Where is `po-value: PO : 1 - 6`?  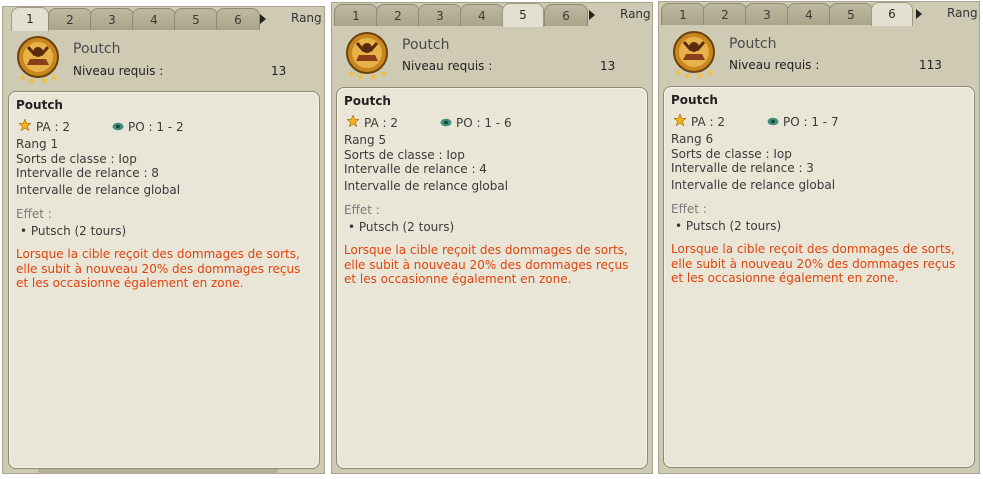
po-value: PO : 1 - 6 is located at coordinates (484, 123).